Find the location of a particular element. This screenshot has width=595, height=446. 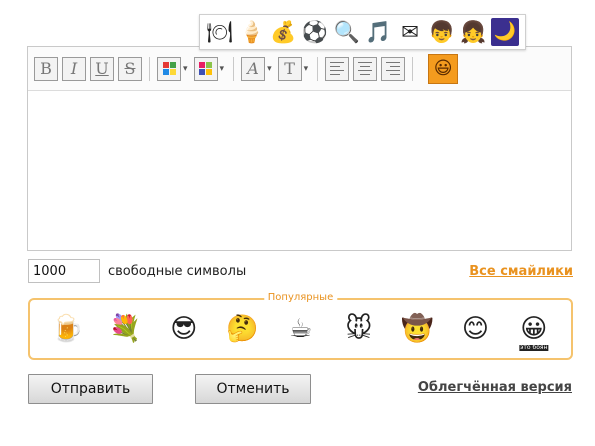

underline-button: U is located at coordinates (102, 68).